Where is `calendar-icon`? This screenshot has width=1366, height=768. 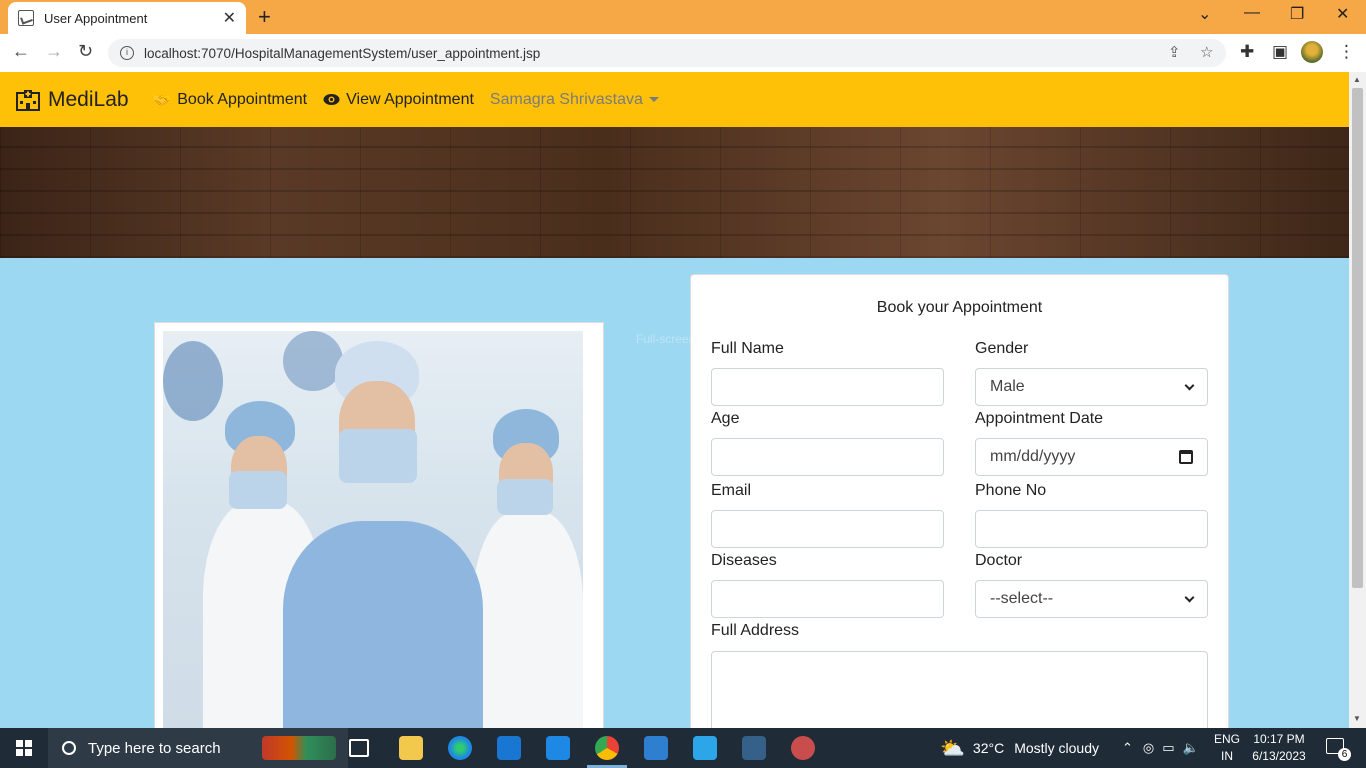 calendar-icon is located at coordinates (1186, 457).